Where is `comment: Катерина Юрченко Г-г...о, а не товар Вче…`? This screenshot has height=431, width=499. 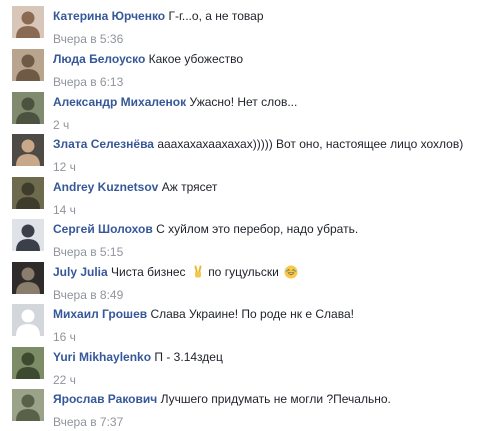 comment: Катерина Юрченко Г-г...о, а не товар Вче… is located at coordinates (249, 25).